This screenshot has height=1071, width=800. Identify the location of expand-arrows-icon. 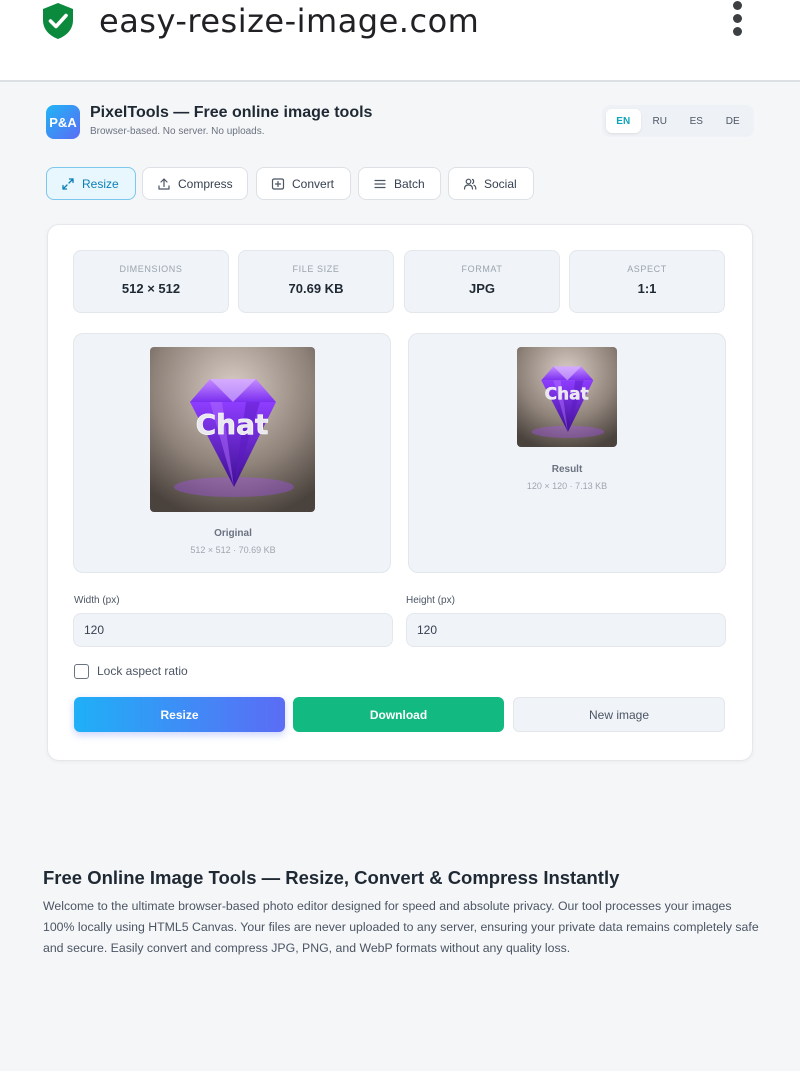
(68, 183).